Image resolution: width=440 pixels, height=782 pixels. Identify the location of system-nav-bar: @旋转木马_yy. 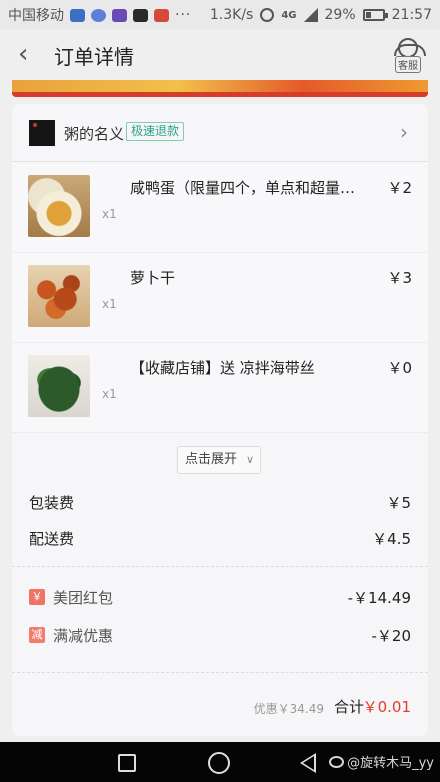
(220, 762).